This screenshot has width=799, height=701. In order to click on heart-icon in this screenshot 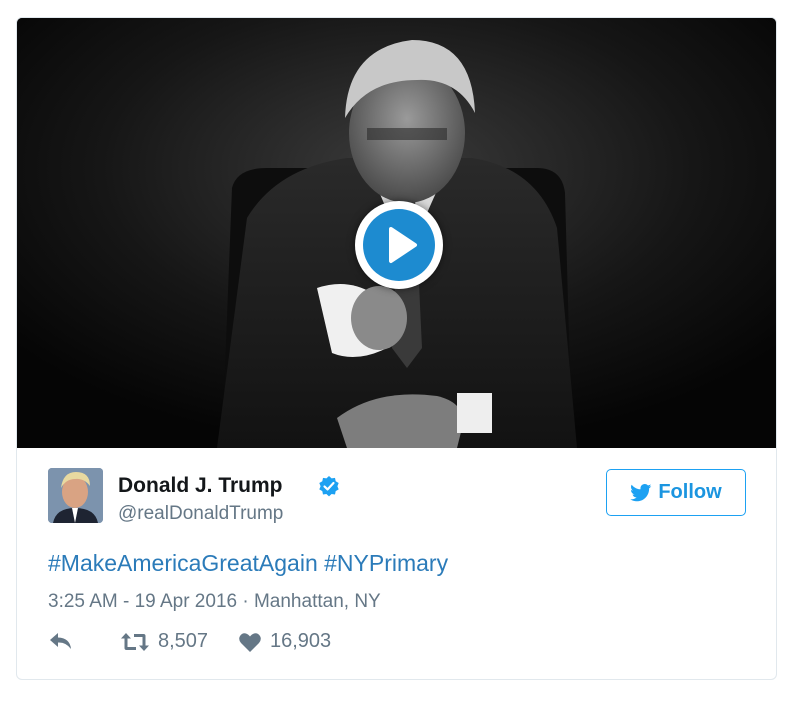, I will do `click(250, 642)`.